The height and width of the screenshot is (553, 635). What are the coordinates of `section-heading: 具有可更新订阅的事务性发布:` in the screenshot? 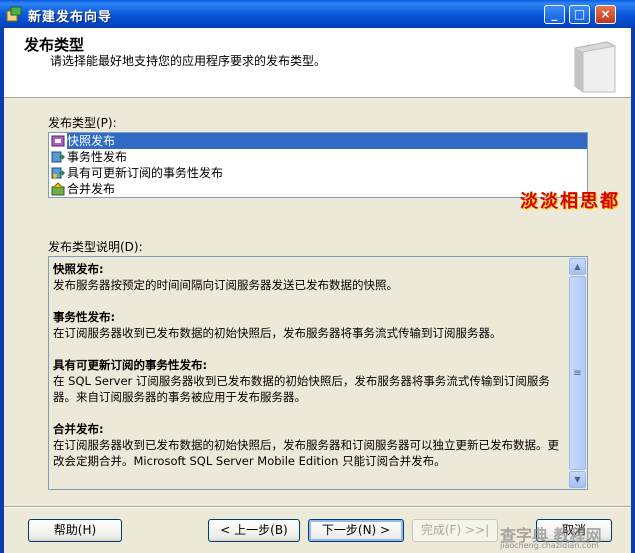 It's located at (130, 365).